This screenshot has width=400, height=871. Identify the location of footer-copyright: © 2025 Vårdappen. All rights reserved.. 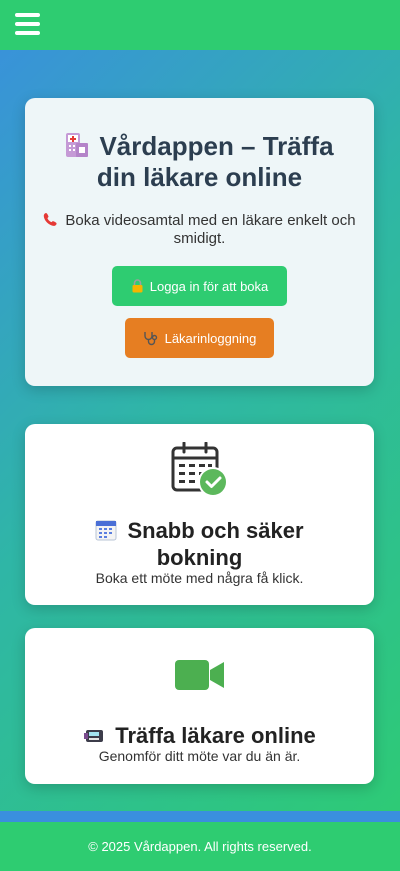
(200, 846).